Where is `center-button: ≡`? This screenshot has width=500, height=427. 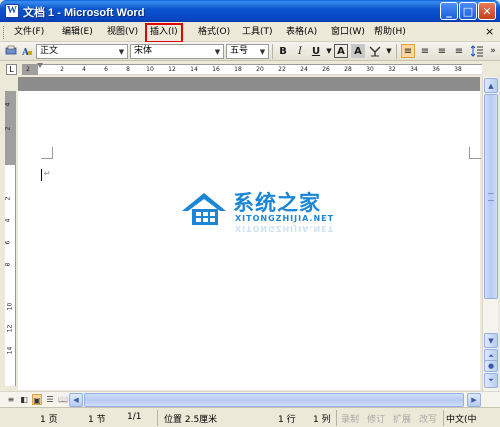
center-button: ≡ is located at coordinates (425, 51).